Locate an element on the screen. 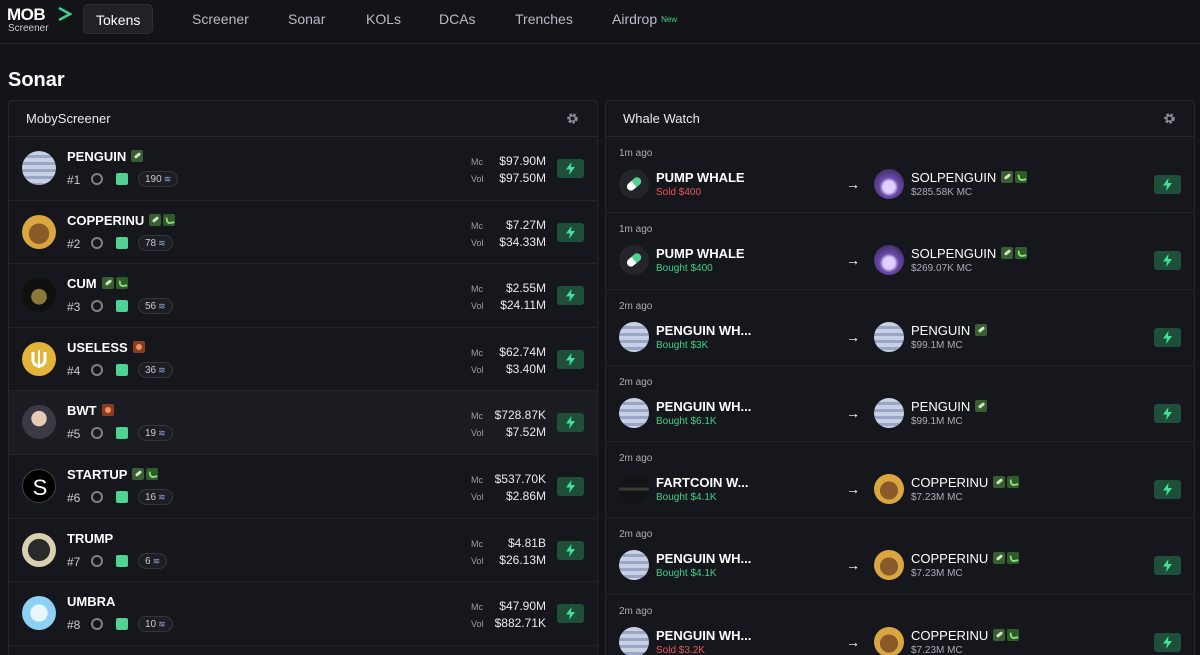 This screenshot has width=1200, height=655. token-row: CUM #3 56 ≋ Mc Vol $2.55M $24.11M is located at coordinates (303, 296).